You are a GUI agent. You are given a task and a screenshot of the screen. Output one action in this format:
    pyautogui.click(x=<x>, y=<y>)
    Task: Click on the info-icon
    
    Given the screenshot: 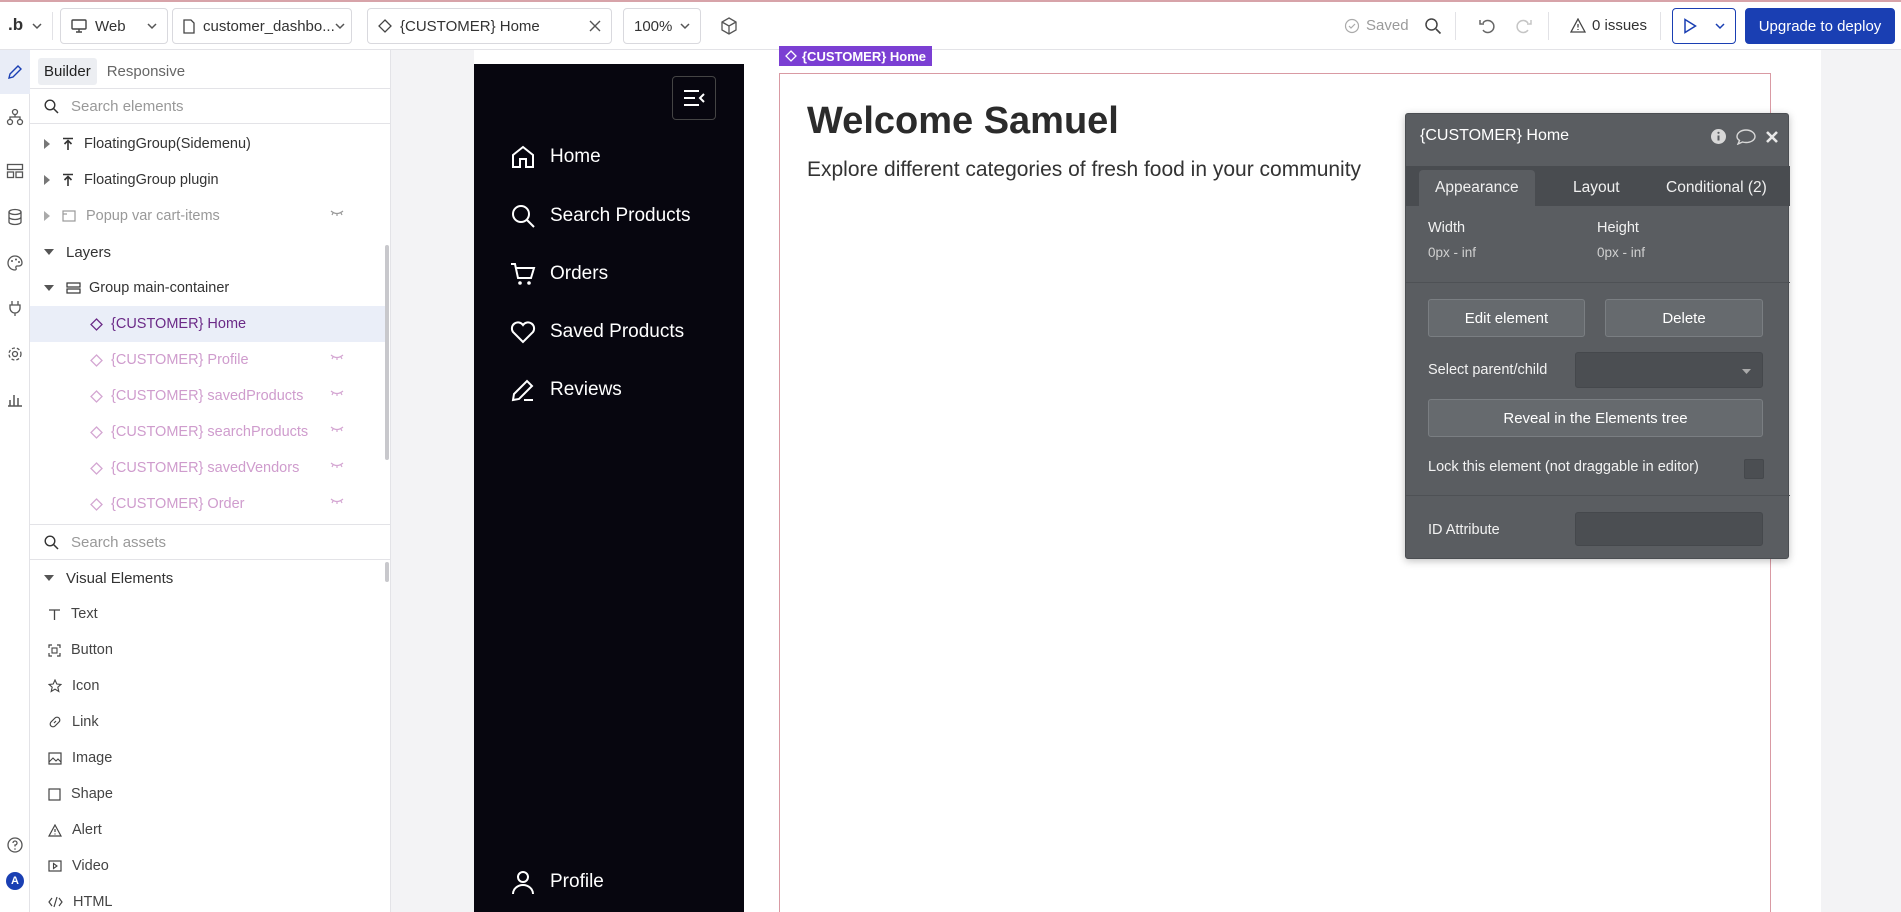 What is the action you would take?
    pyautogui.click(x=1718, y=136)
    